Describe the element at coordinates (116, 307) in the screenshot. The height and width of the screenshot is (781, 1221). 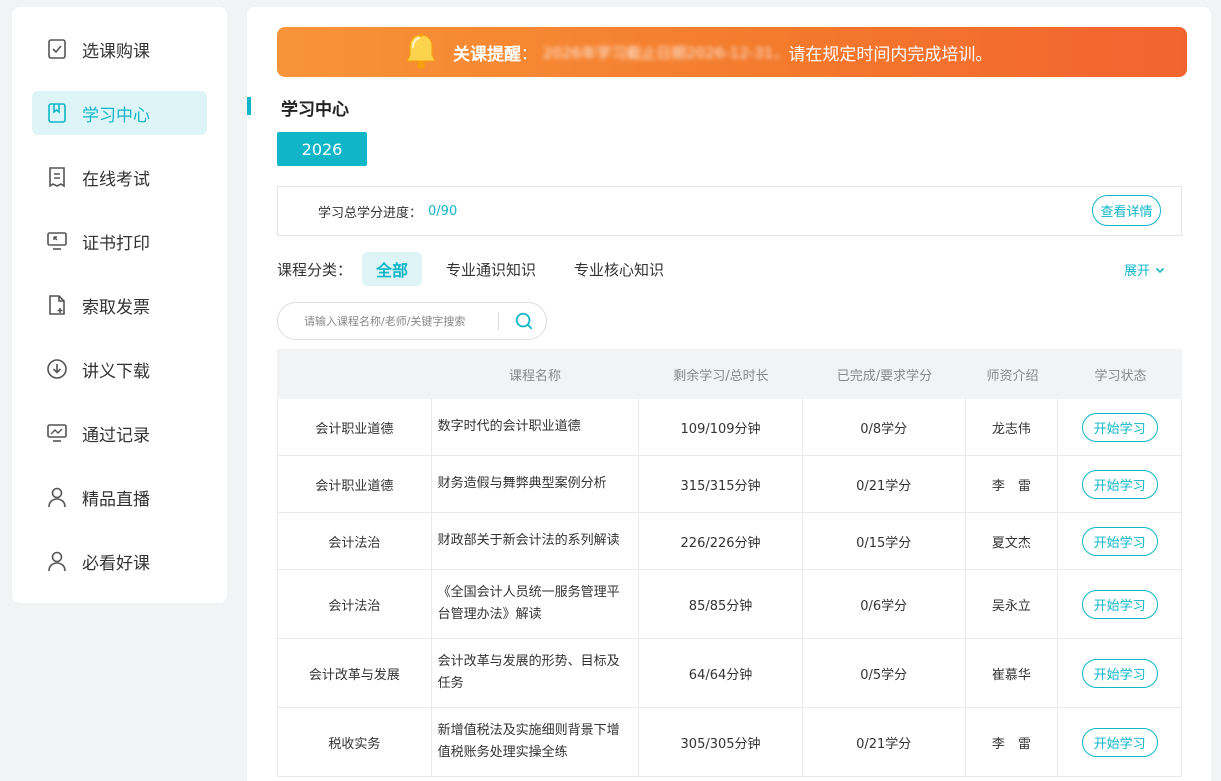
I see `sidebar-item-label: 索取发票` at that location.